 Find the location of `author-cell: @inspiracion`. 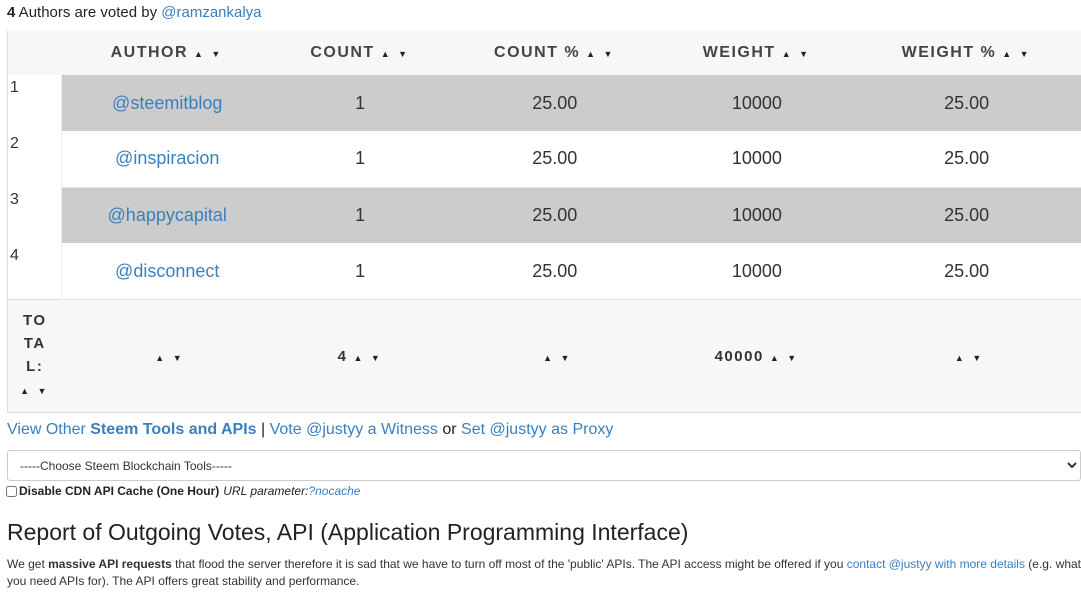

author-cell: @inspiracion is located at coordinates (167, 159).